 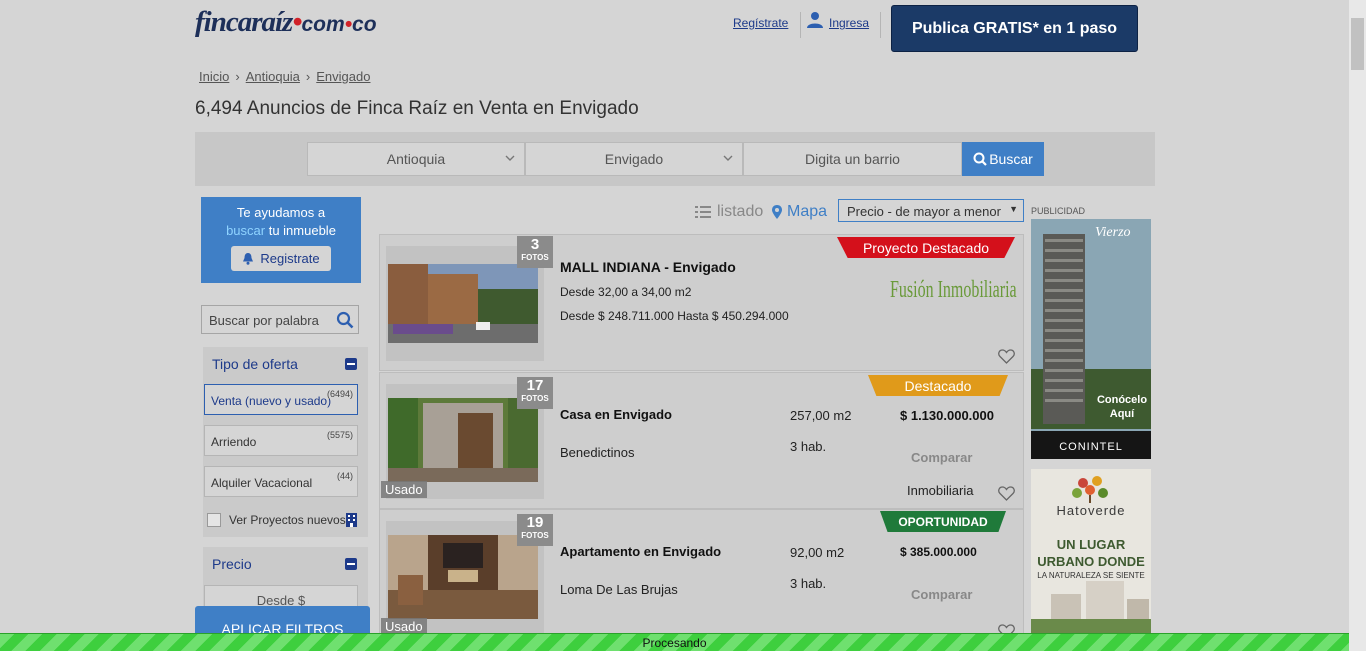 What do you see at coordinates (248, 259) in the screenshot?
I see `bell-icon` at bounding box center [248, 259].